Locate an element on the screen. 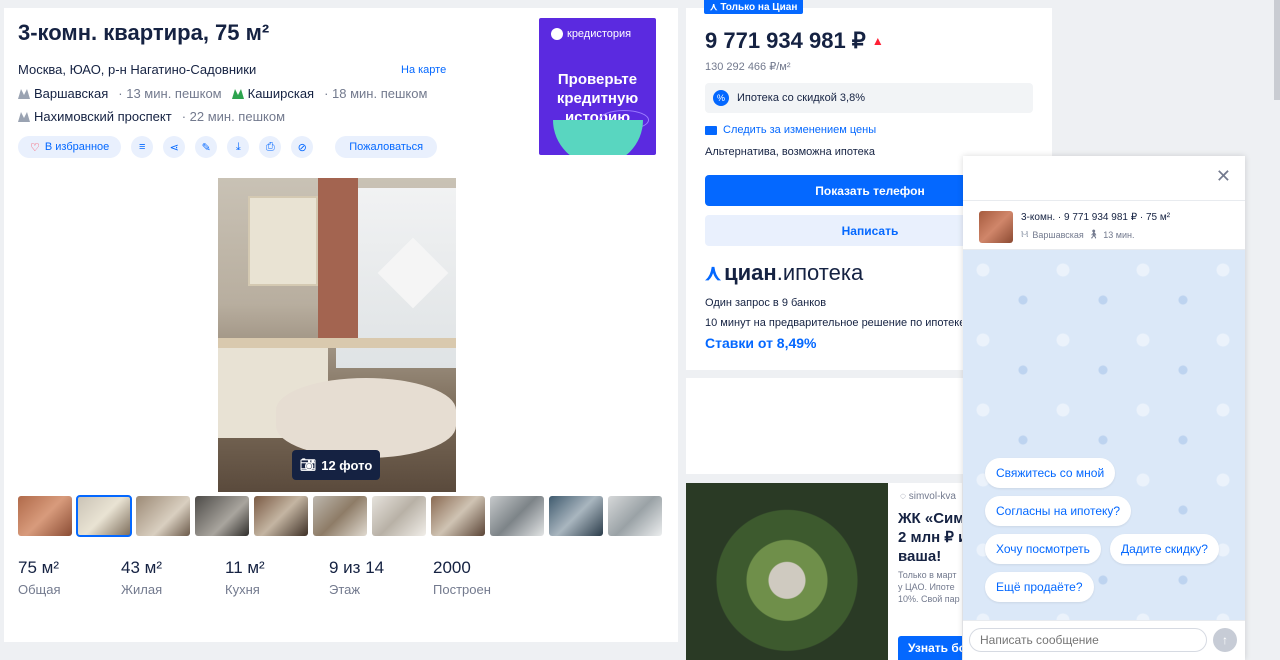 This screenshot has width=1280, height=660. photo-thumbnails is located at coordinates (340, 516).